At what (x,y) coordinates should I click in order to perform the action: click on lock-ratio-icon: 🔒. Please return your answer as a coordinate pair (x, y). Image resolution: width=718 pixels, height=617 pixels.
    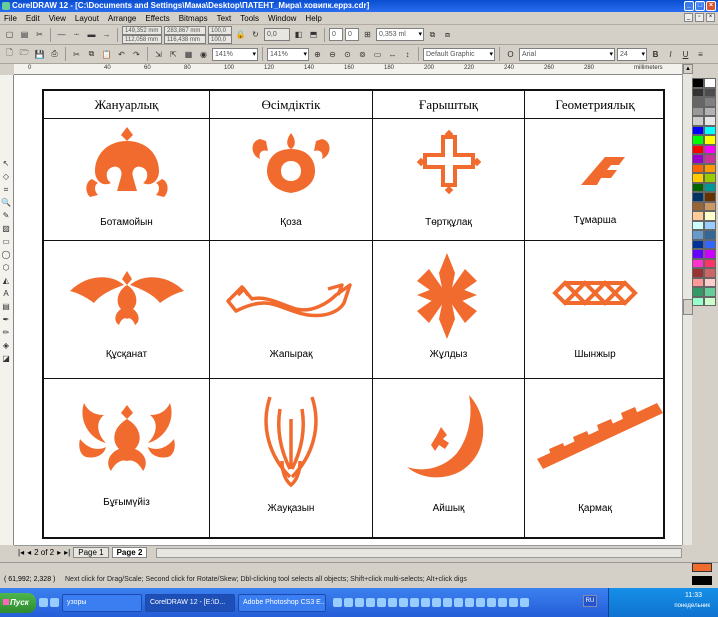
    Looking at the image, I should click on (240, 34).